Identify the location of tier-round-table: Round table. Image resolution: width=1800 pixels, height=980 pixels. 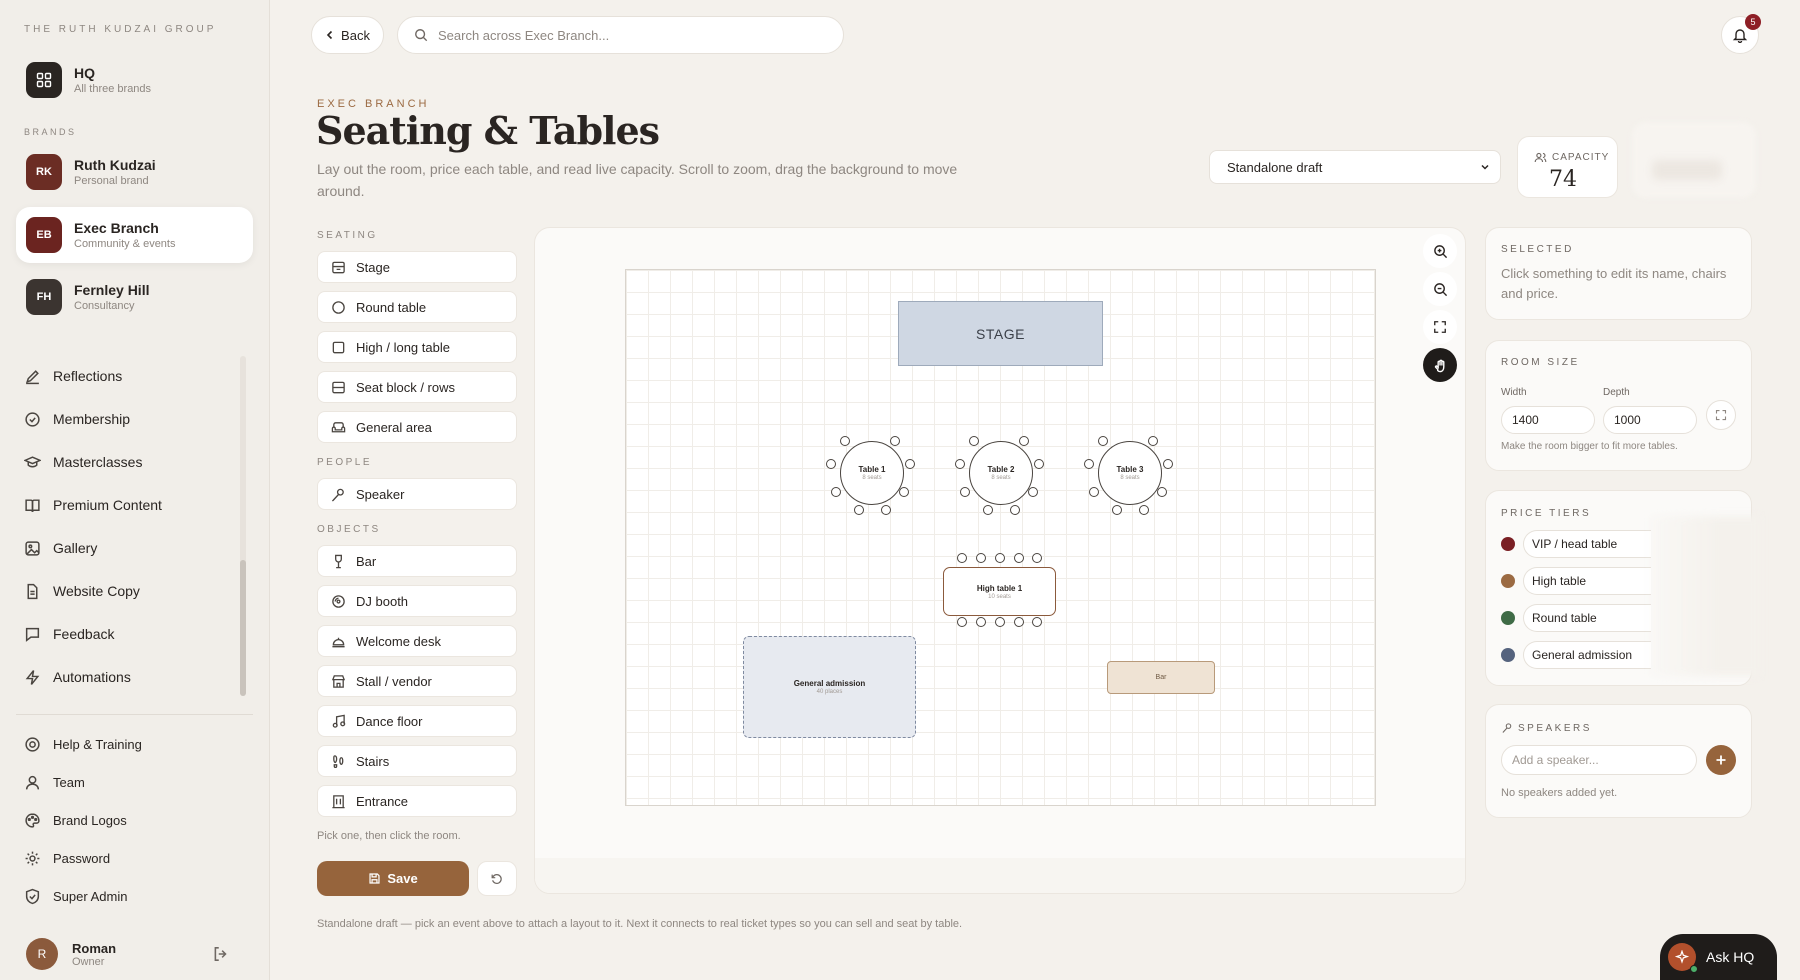
(1576, 618).